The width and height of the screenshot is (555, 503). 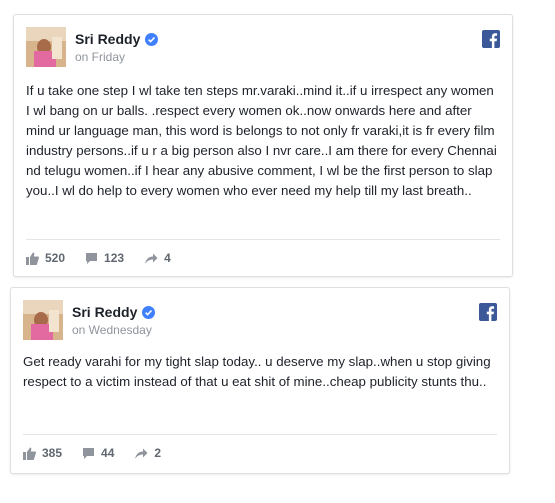 I want to click on share-count: 2, so click(x=147, y=453).